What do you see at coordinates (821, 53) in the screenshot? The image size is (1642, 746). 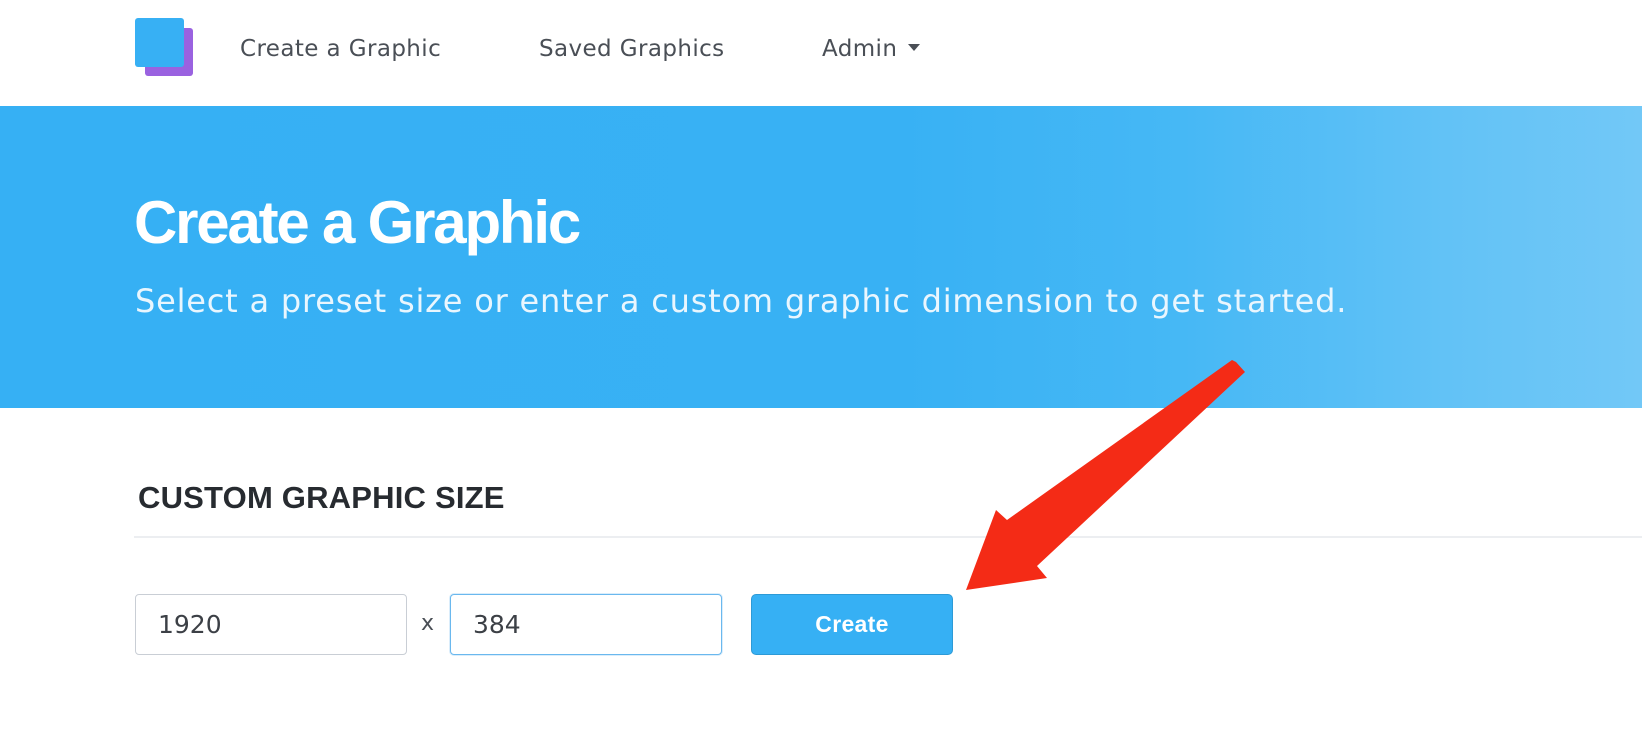 I see `top-navigation: Create a Graphic Saved Graphics Admin` at bounding box center [821, 53].